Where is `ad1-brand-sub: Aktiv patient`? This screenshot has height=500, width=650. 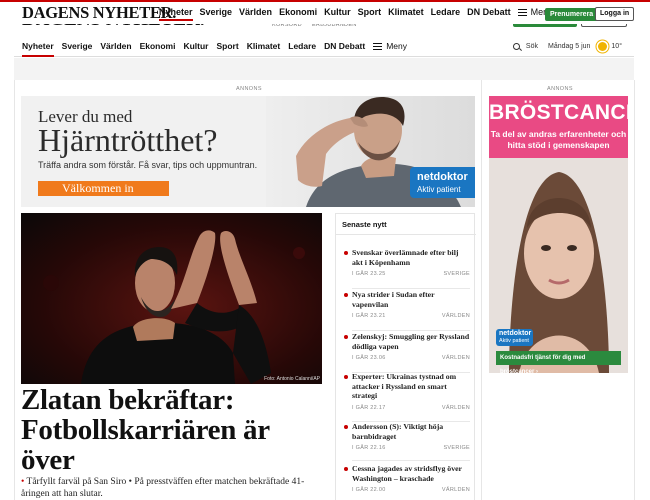 ad1-brand-sub: Aktiv patient is located at coordinates (439, 189).